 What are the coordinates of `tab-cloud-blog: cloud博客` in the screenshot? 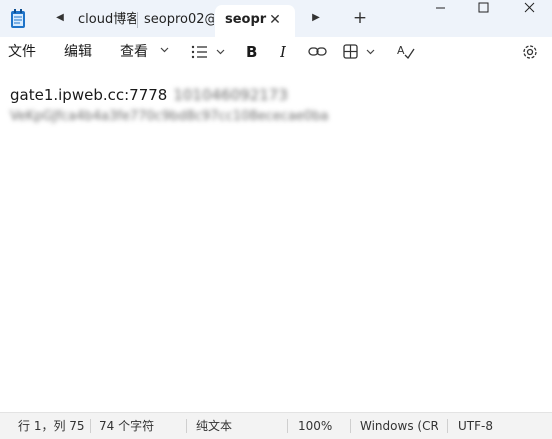 It's located at (104, 21).